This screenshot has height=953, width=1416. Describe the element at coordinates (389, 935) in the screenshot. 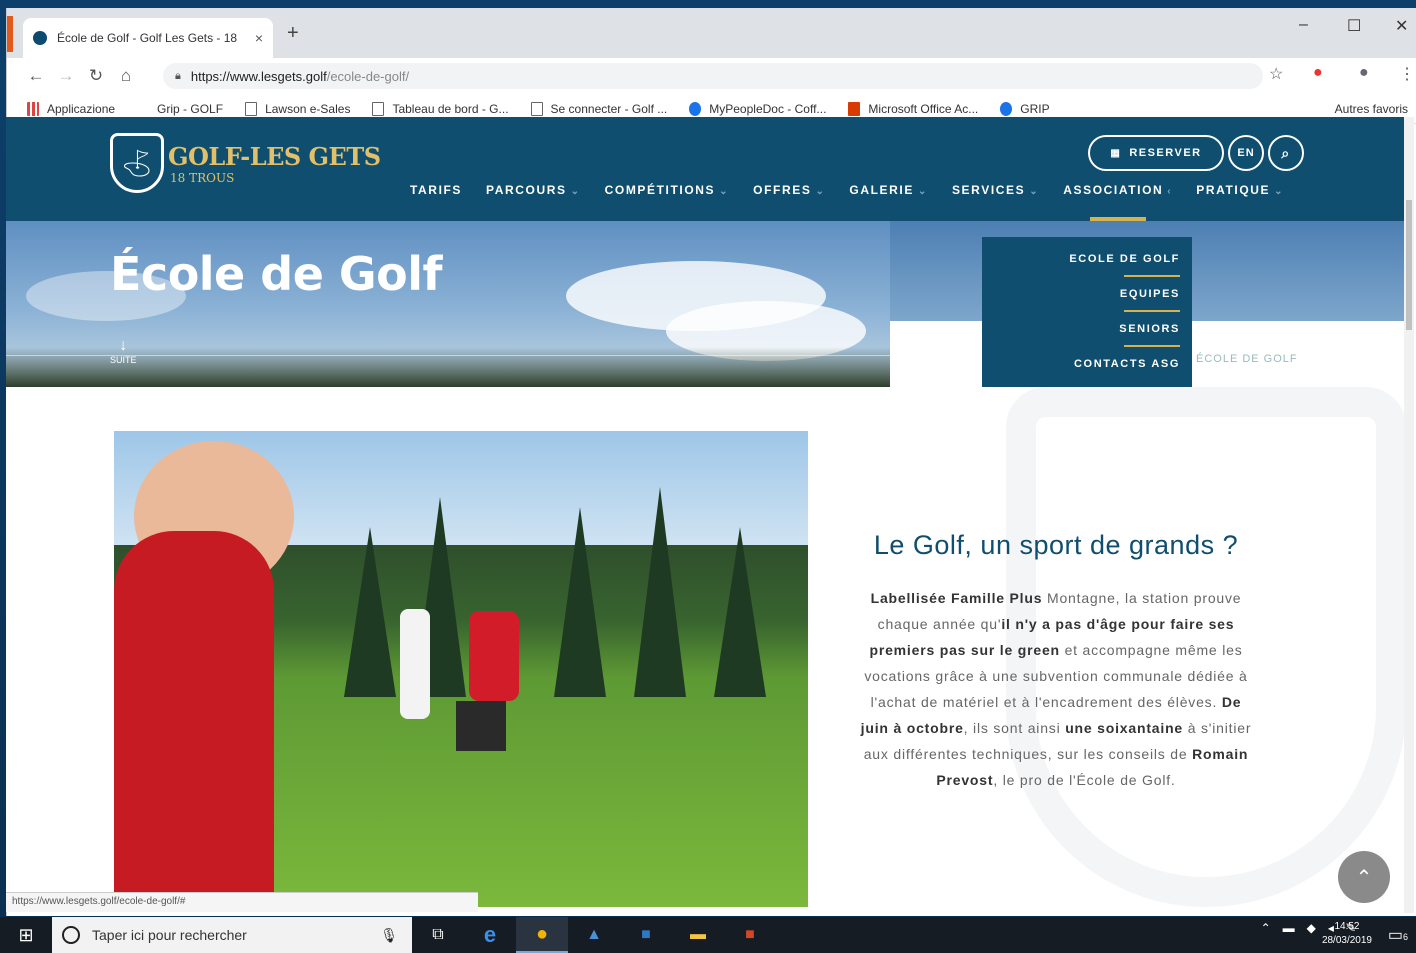

I see `microphone-icon: 🎙︎` at that location.